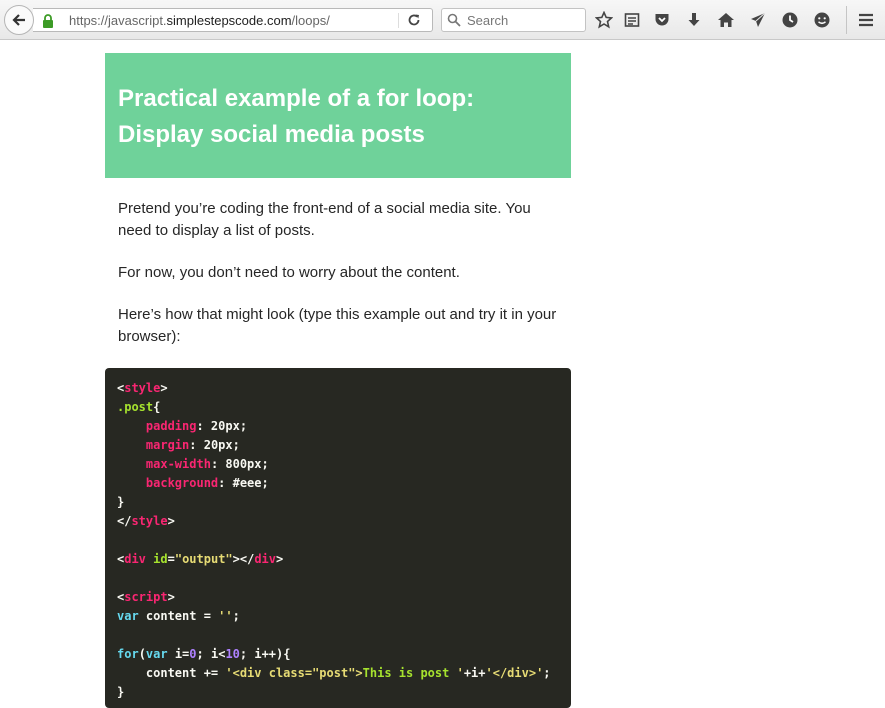 The height and width of the screenshot is (708, 885). What do you see at coordinates (694, 20) in the screenshot?
I see `download-icon` at bounding box center [694, 20].